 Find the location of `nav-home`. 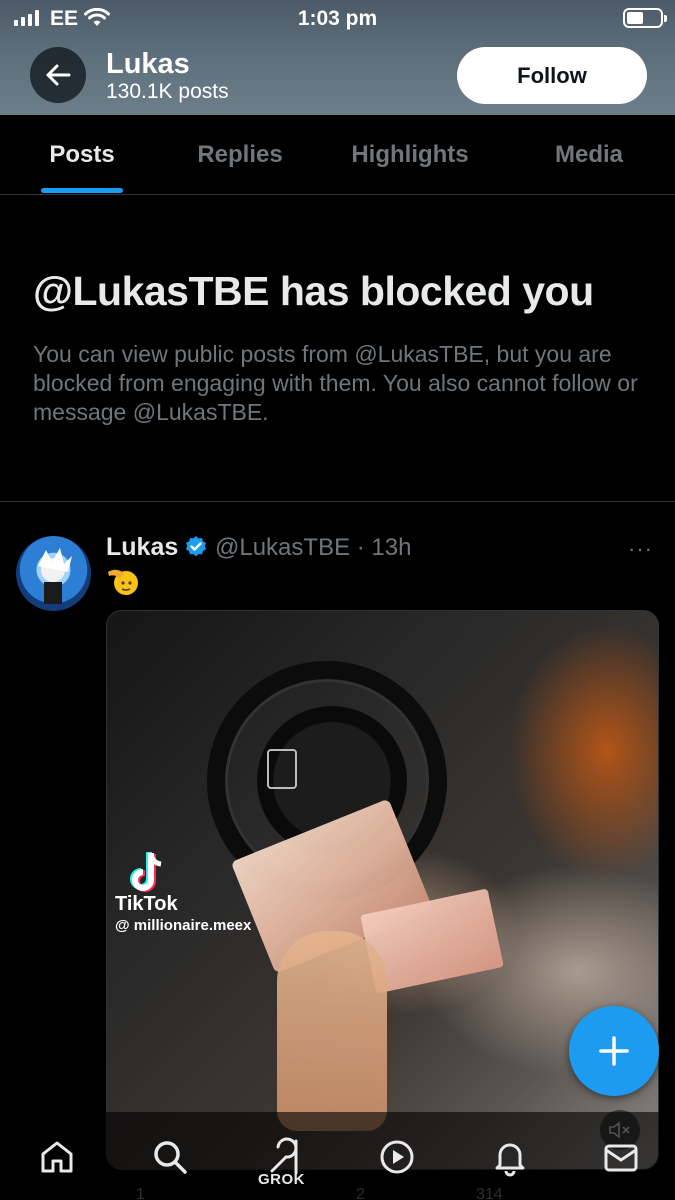

nav-home is located at coordinates (57, 1157).